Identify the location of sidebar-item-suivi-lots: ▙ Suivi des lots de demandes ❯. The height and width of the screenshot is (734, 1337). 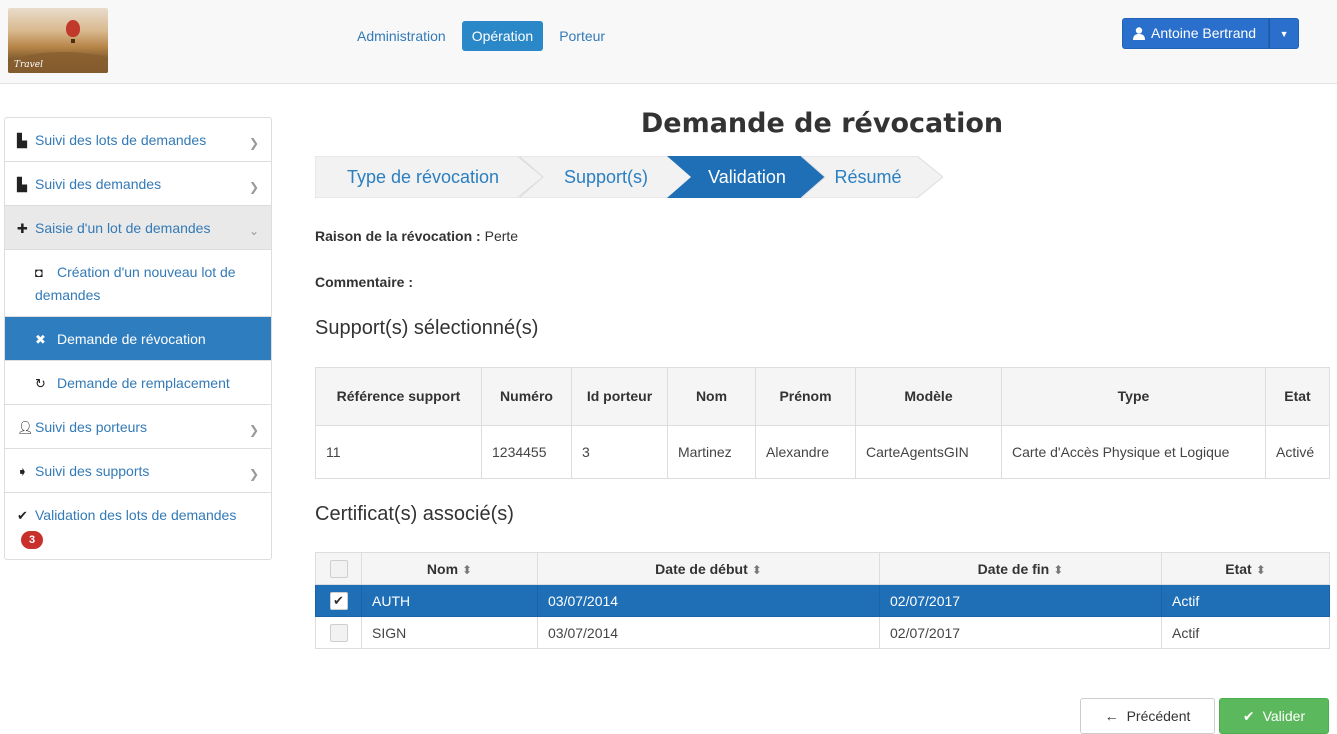
(138, 140).